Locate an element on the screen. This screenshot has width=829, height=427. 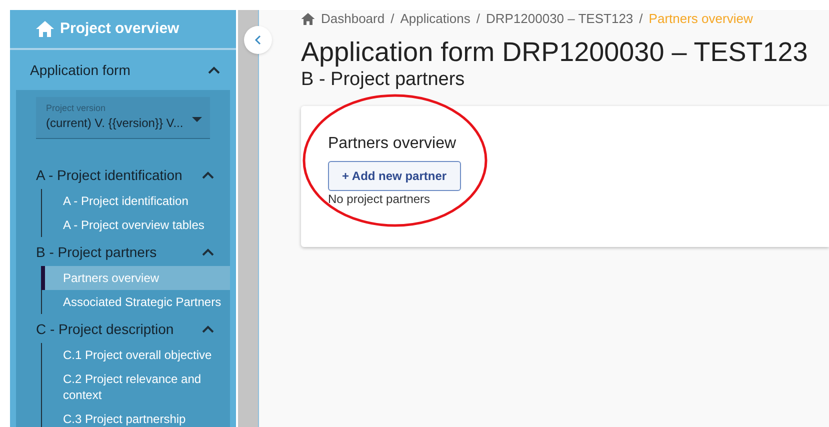
dropdown-arrow-icon is located at coordinates (197, 119).